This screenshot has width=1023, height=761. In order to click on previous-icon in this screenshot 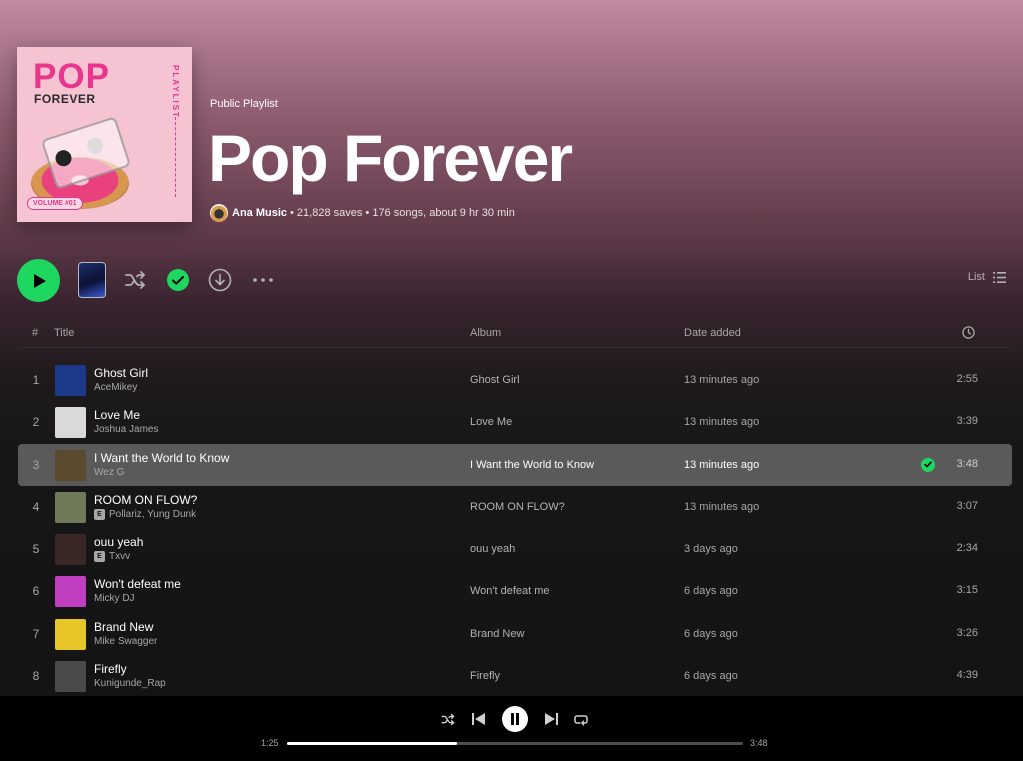, I will do `click(478, 719)`.